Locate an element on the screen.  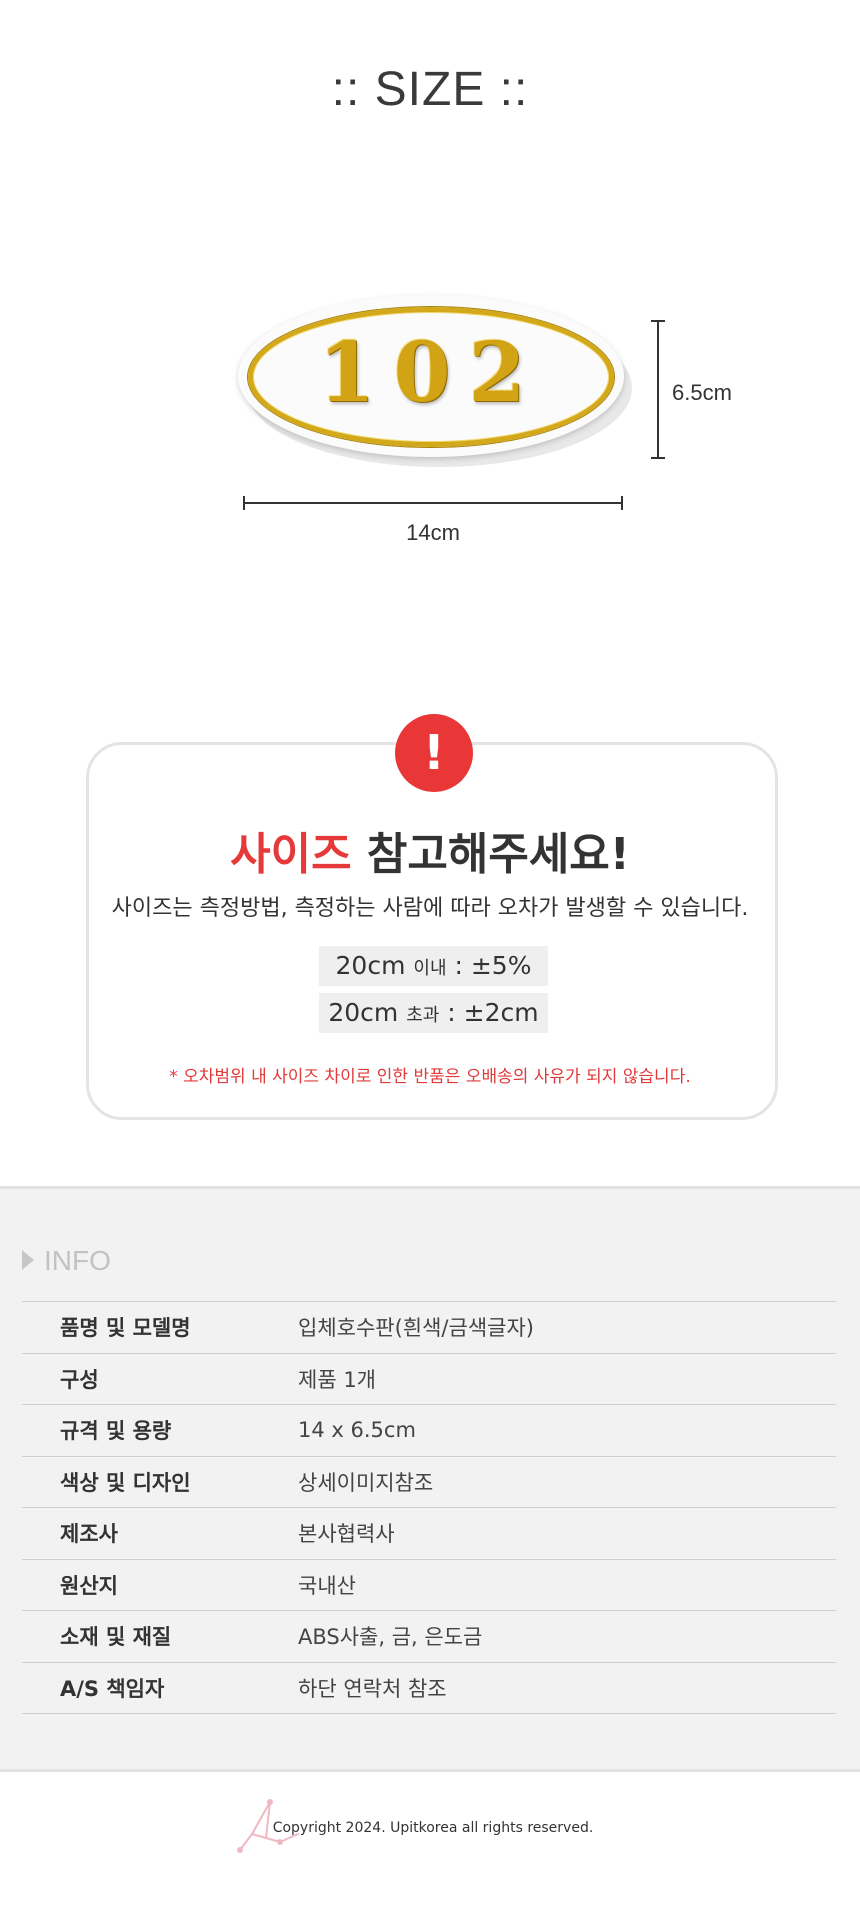
plate-number: 102 is located at coordinates (431, 373).